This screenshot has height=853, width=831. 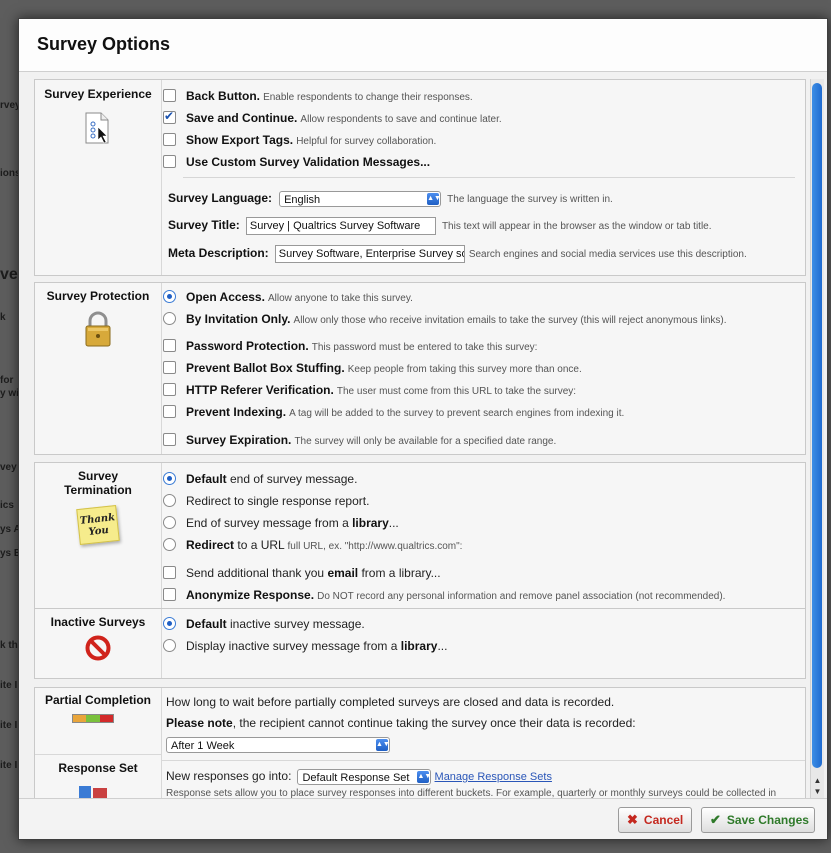 What do you see at coordinates (340, 226) in the screenshot?
I see `survey-title-input: Survey | Qualtrics Survey Software` at bounding box center [340, 226].